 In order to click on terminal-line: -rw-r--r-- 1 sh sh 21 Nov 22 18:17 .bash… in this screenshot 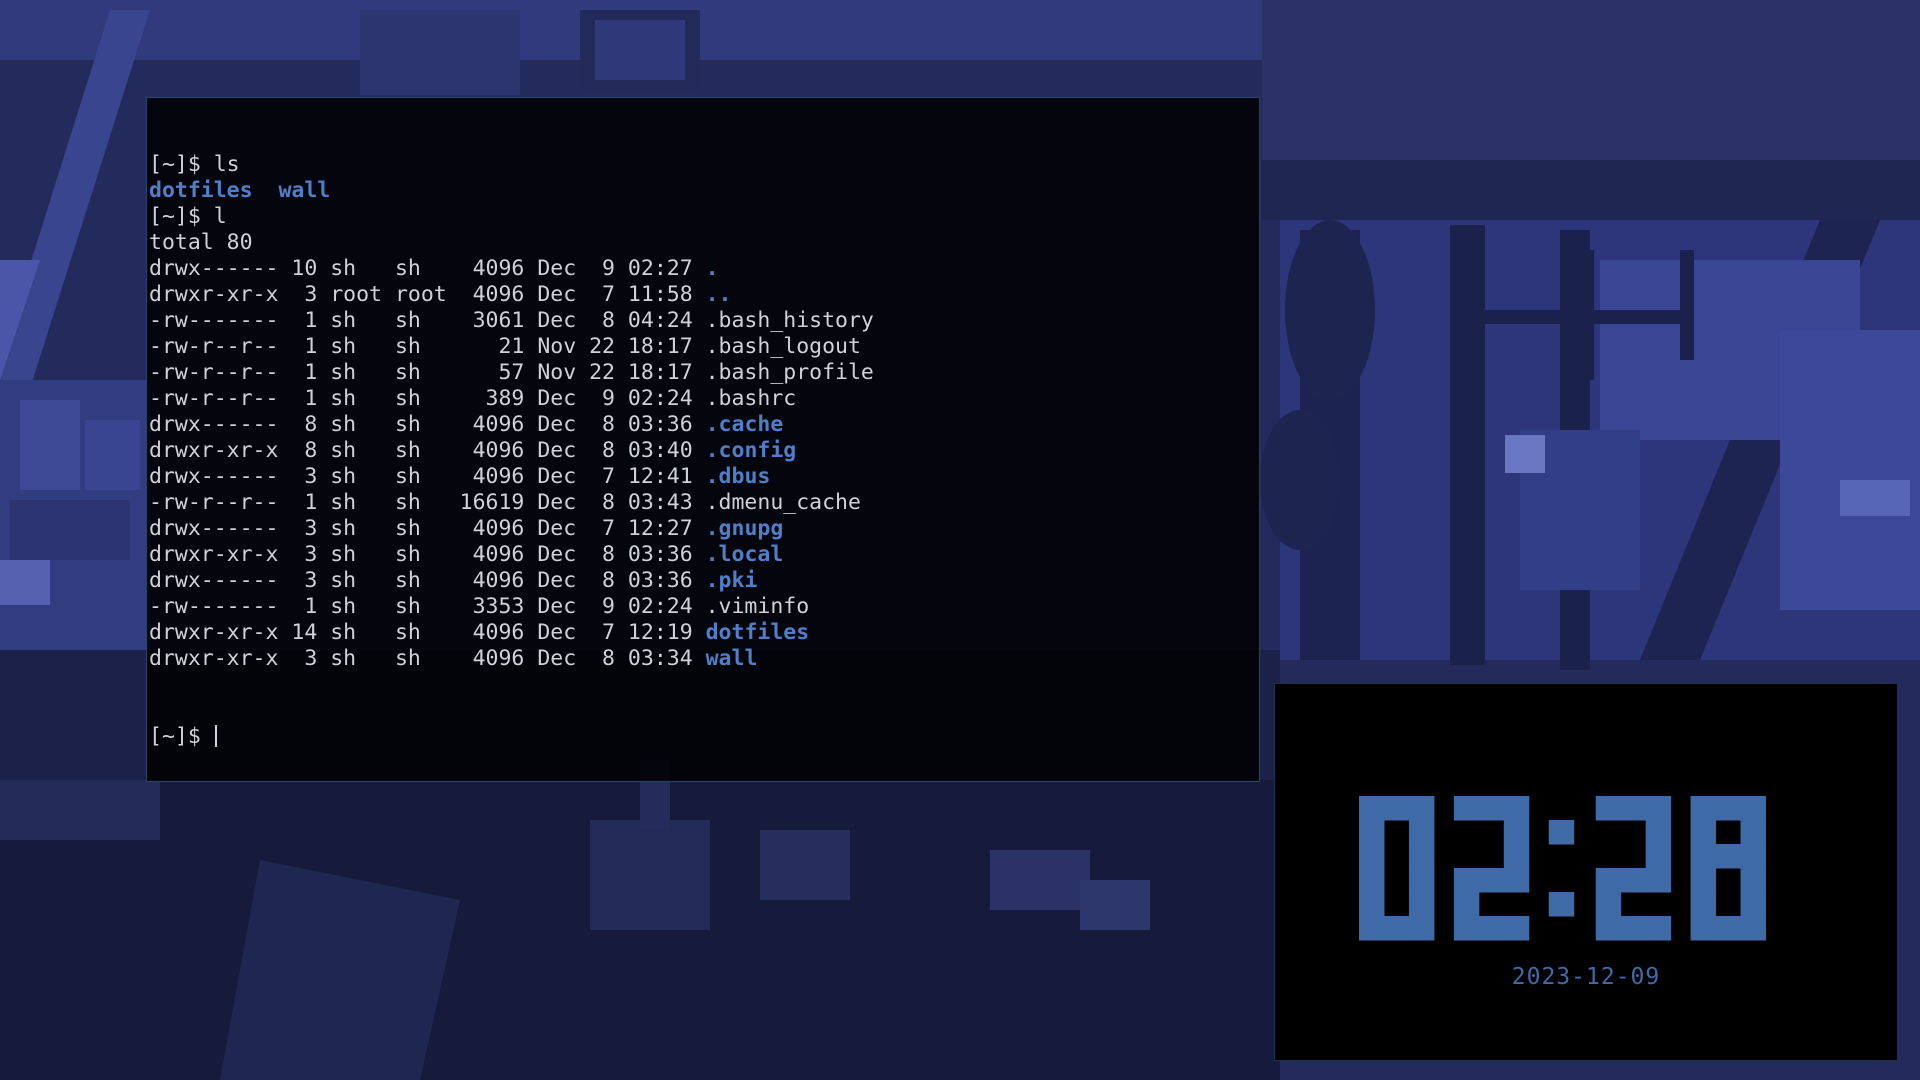, I will do `click(704, 347)`.